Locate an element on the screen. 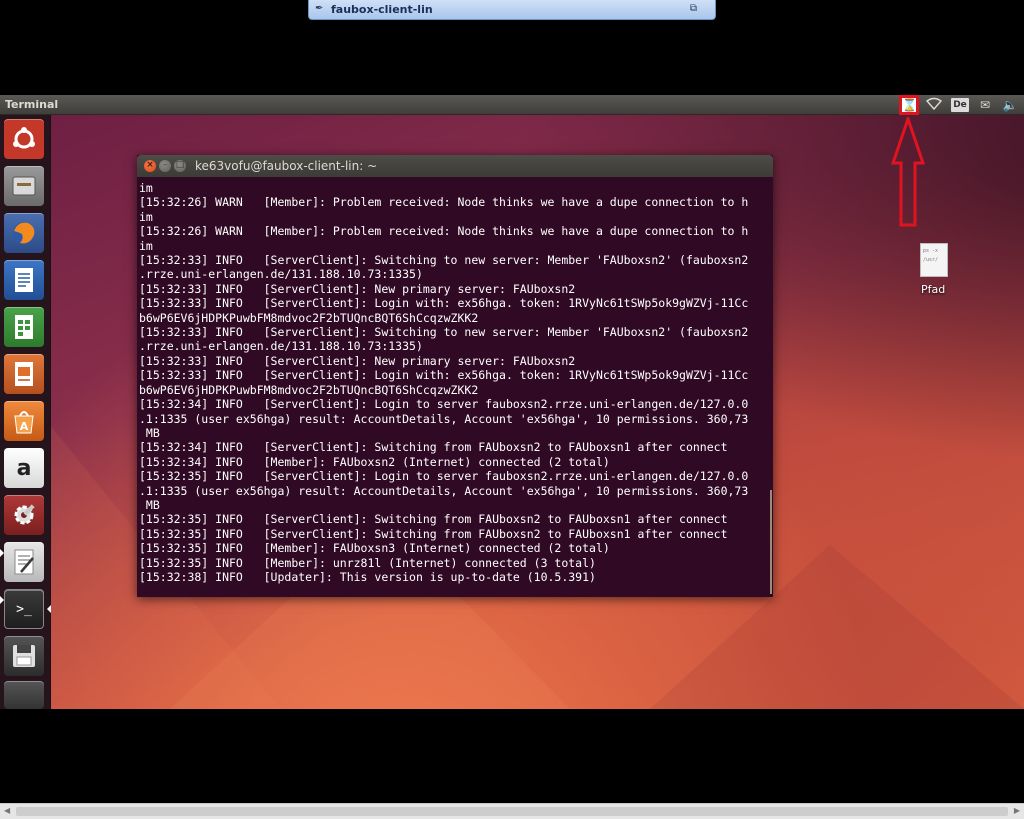  launcher: A a >_ is located at coordinates (25, 412).